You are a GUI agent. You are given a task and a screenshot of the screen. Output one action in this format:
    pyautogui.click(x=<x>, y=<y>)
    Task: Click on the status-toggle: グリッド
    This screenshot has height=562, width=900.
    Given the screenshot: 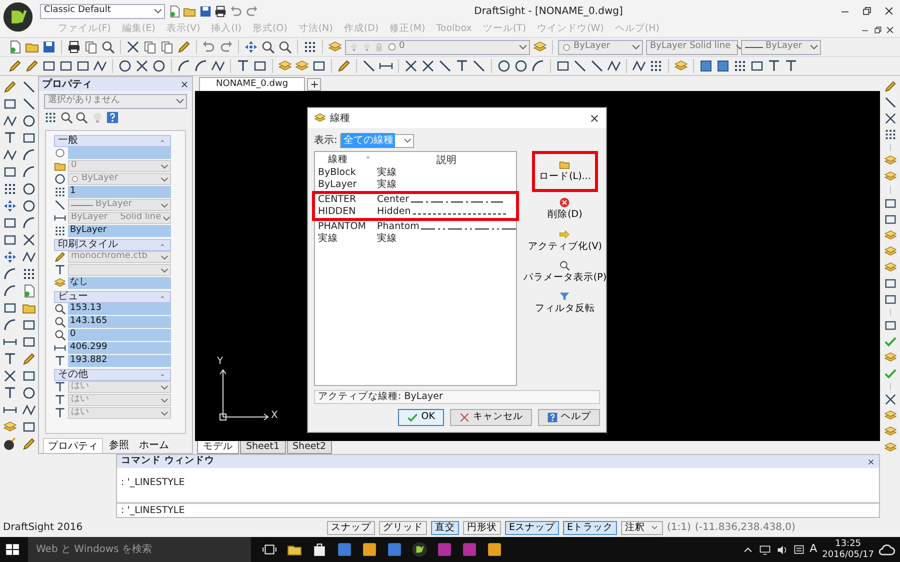 What is the action you would take?
    pyautogui.click(x=403, y=527)
    